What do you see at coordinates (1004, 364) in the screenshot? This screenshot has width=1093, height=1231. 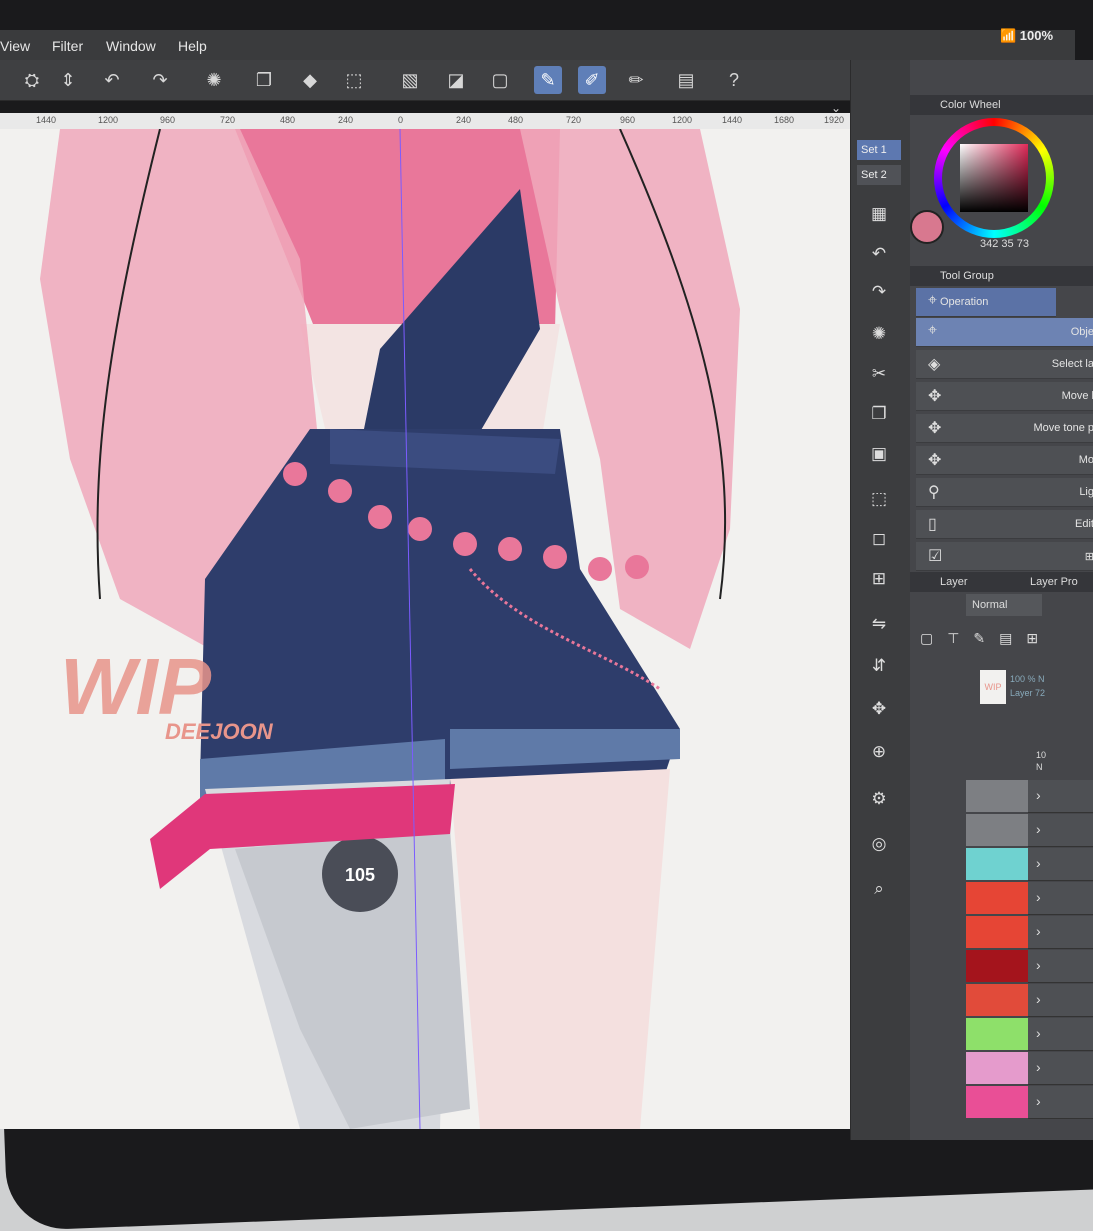 I see `select-layer-tool: ◈ Select la` at bounding box center [1004, 364].